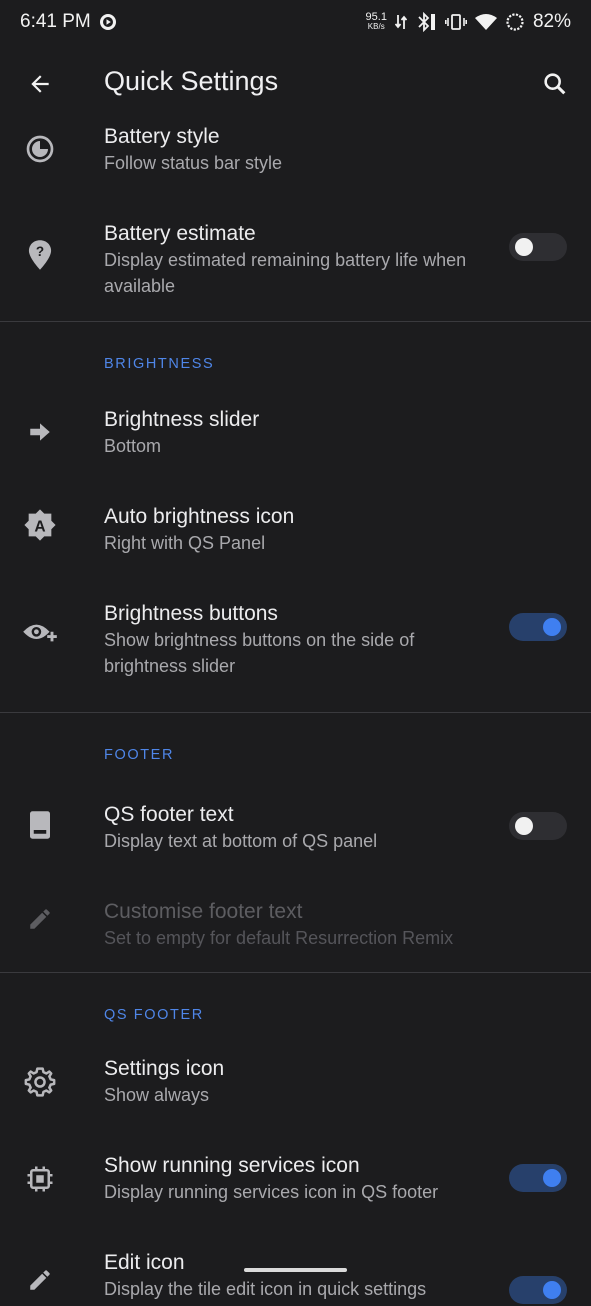 Image resolution: width=591 pixels, height=1306 pixels. What do you see at coordinates (295, 1270) in the screenshot?
I see `gesture-nav-handle` at bounding box center [295, 1270].